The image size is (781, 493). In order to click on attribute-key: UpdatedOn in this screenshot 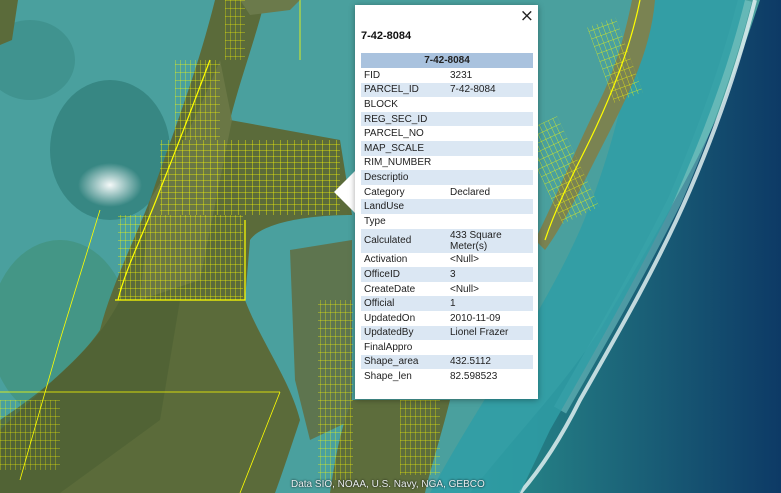, I will do `click(390, 318)`.